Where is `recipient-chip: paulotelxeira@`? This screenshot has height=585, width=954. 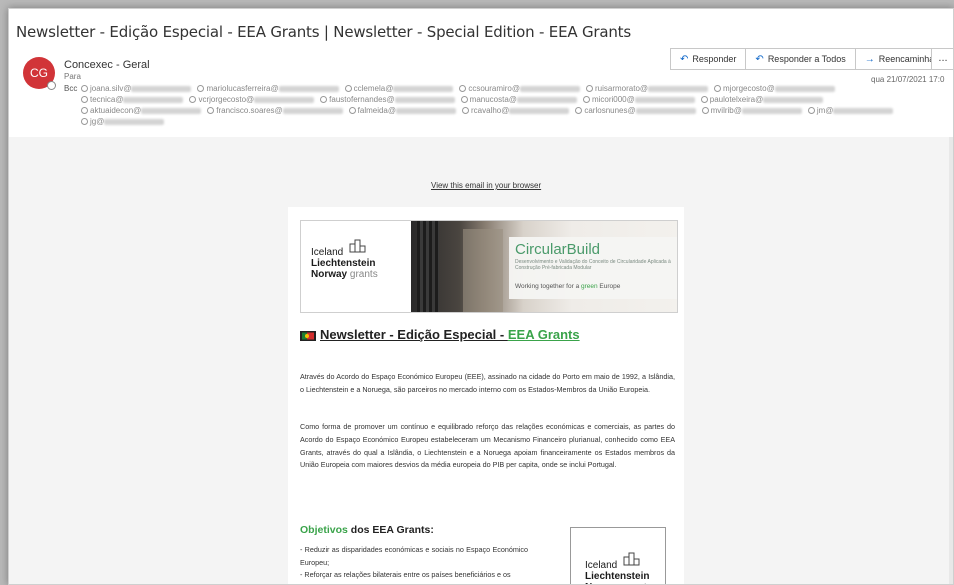 recipient-chip: paulotelxeira@ is located at coordinates (762, 99).